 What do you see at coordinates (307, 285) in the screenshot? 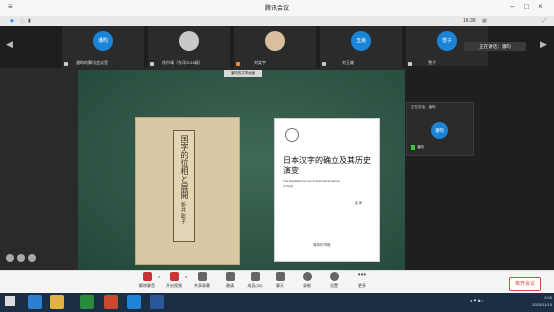
I see `toolbar-label: 录制` at bounding box center [307, 285].